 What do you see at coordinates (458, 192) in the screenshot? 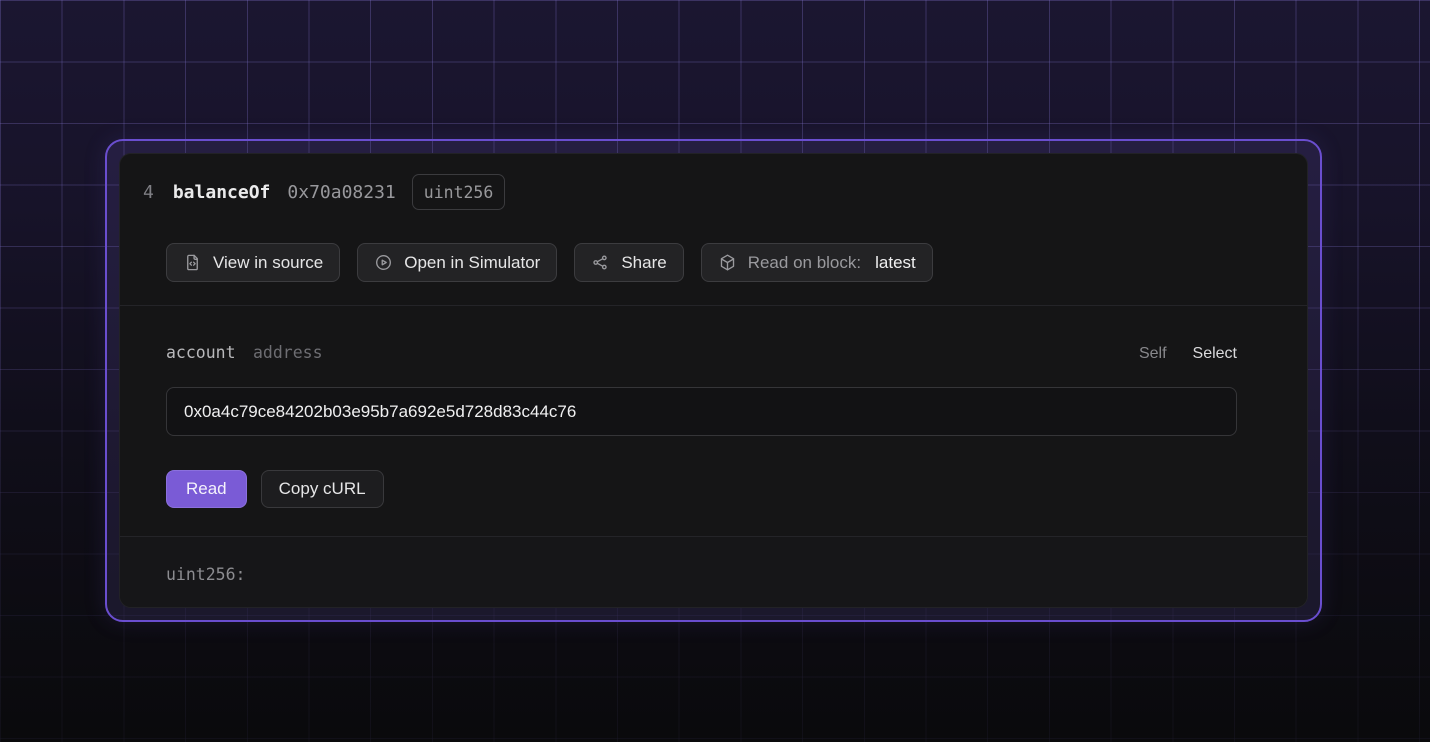
I see `return-type-badge: uint256` at bounding box center [458, 192].